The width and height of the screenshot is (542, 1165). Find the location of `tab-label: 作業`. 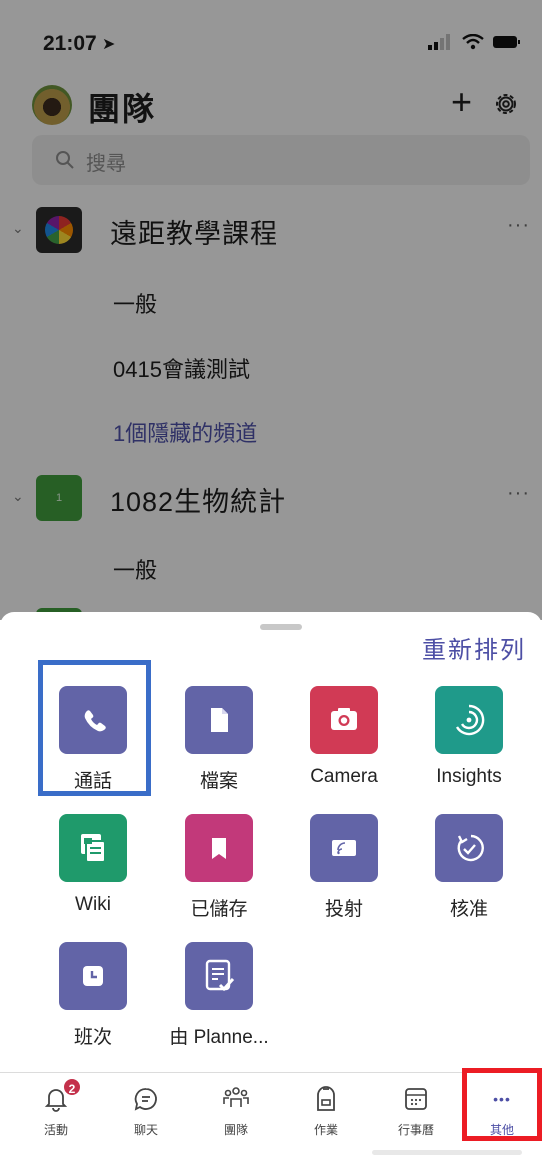

tab-label: 作業 is located at coordinates (325, 1130).